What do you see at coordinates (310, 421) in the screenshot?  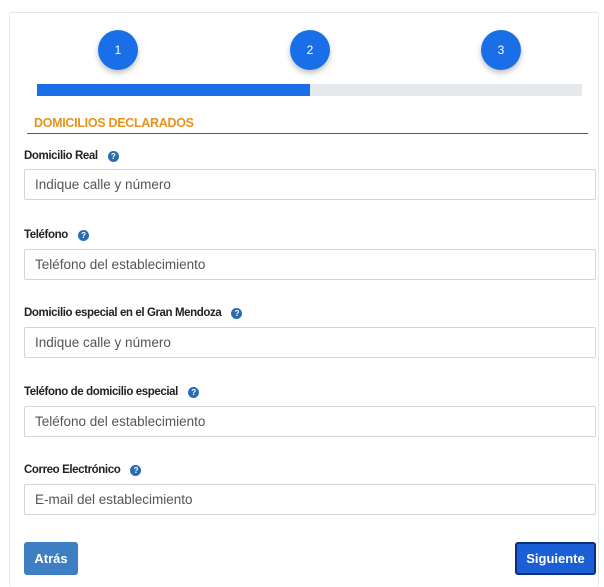 I see `telefono-especial-input` at bounding box center [310, 421].